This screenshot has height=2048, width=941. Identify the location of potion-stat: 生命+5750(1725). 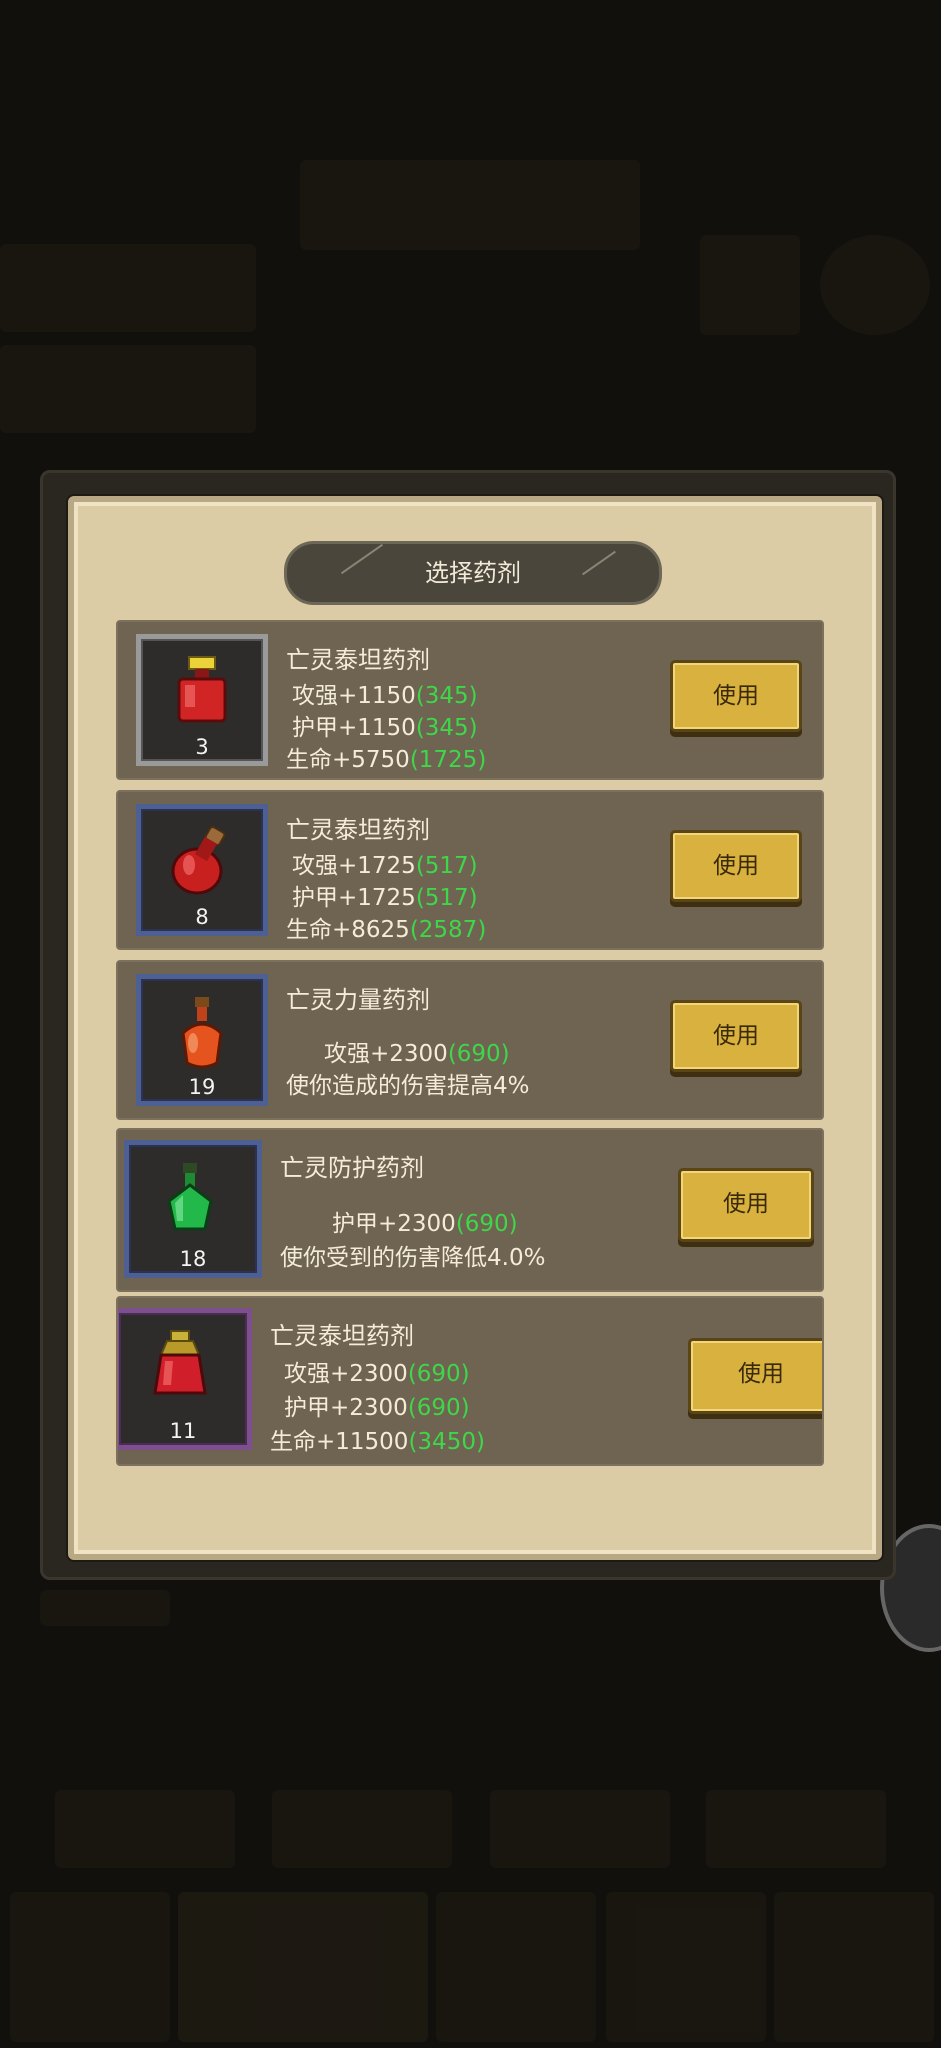
(386, 760).